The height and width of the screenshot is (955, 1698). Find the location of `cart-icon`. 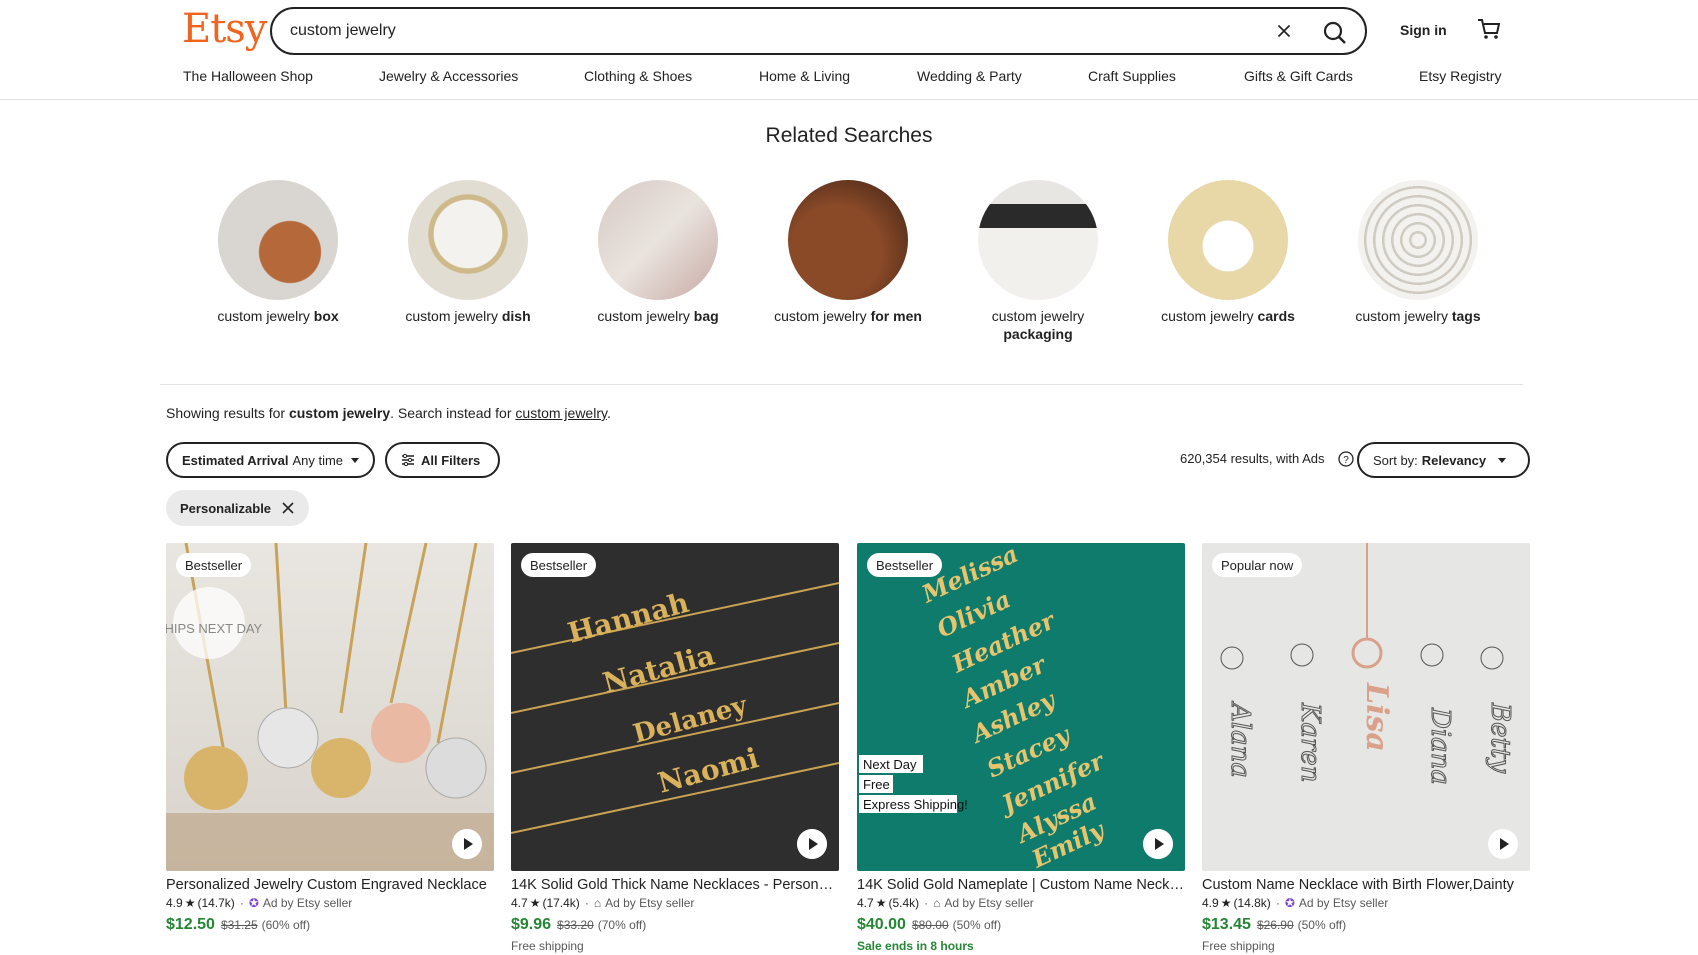

cart-icon is located at coordinates (1489, 29).